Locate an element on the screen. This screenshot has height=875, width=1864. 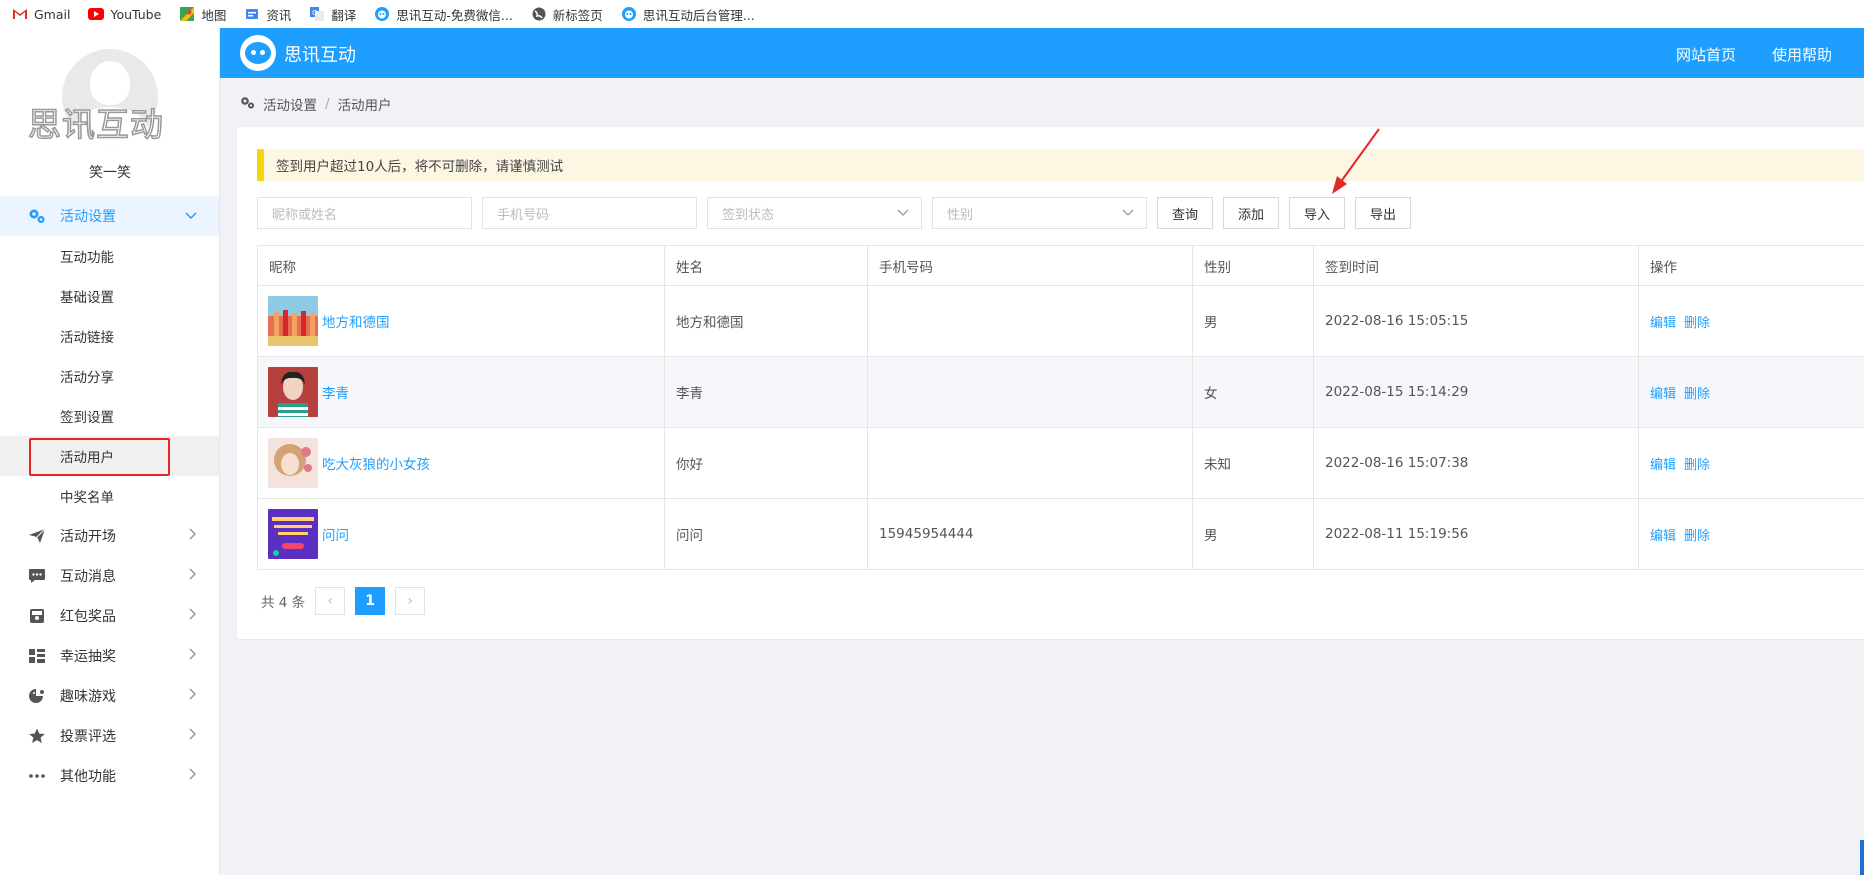
add-button: 添加 is located at coordinates (1251, 213).